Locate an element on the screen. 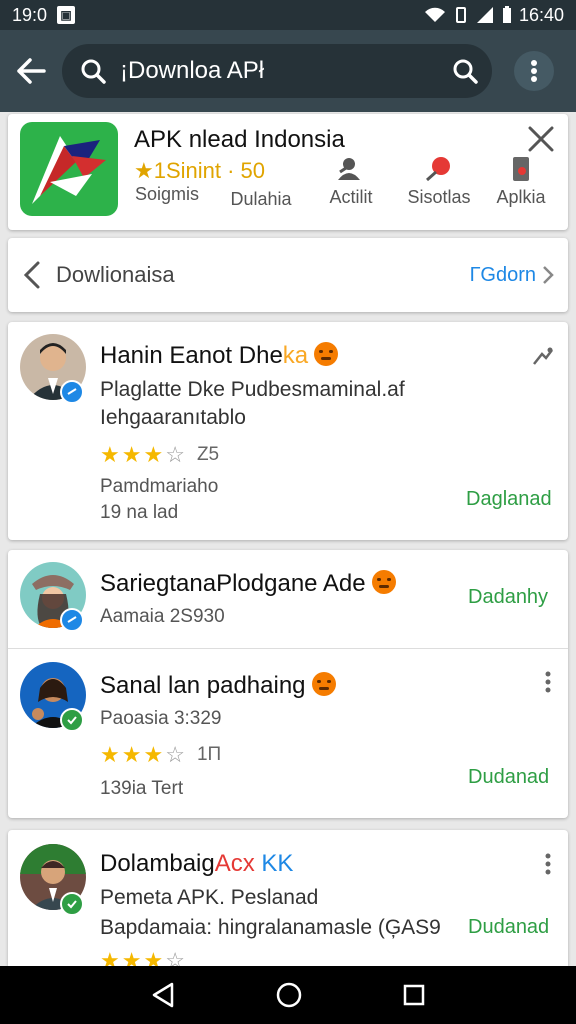 The height and width of the screenshot is (1024, 576). stat-label: Sisotlas is located at coordinates (439, 197).